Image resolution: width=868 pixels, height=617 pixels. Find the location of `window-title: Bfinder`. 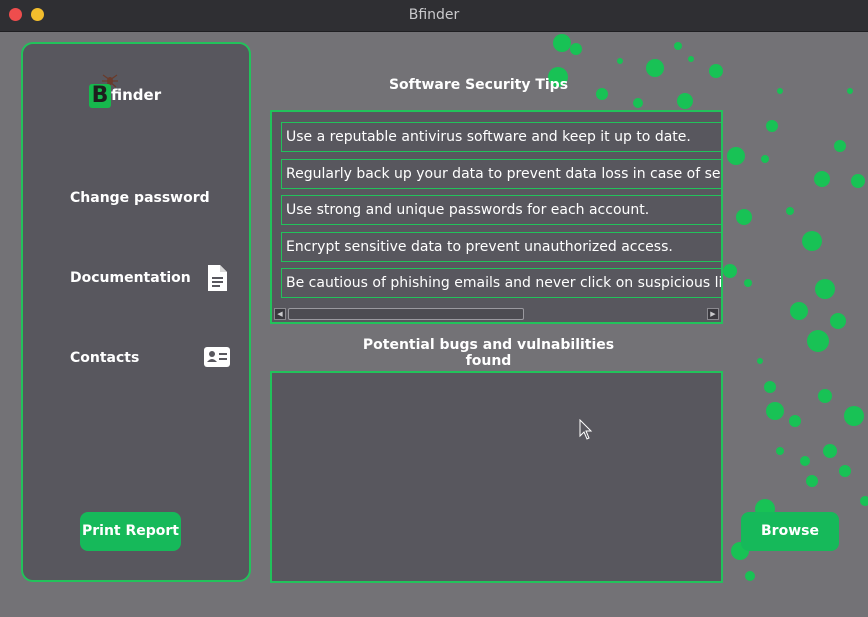

window-title: Bfinder is located at coordinates (434, 15).